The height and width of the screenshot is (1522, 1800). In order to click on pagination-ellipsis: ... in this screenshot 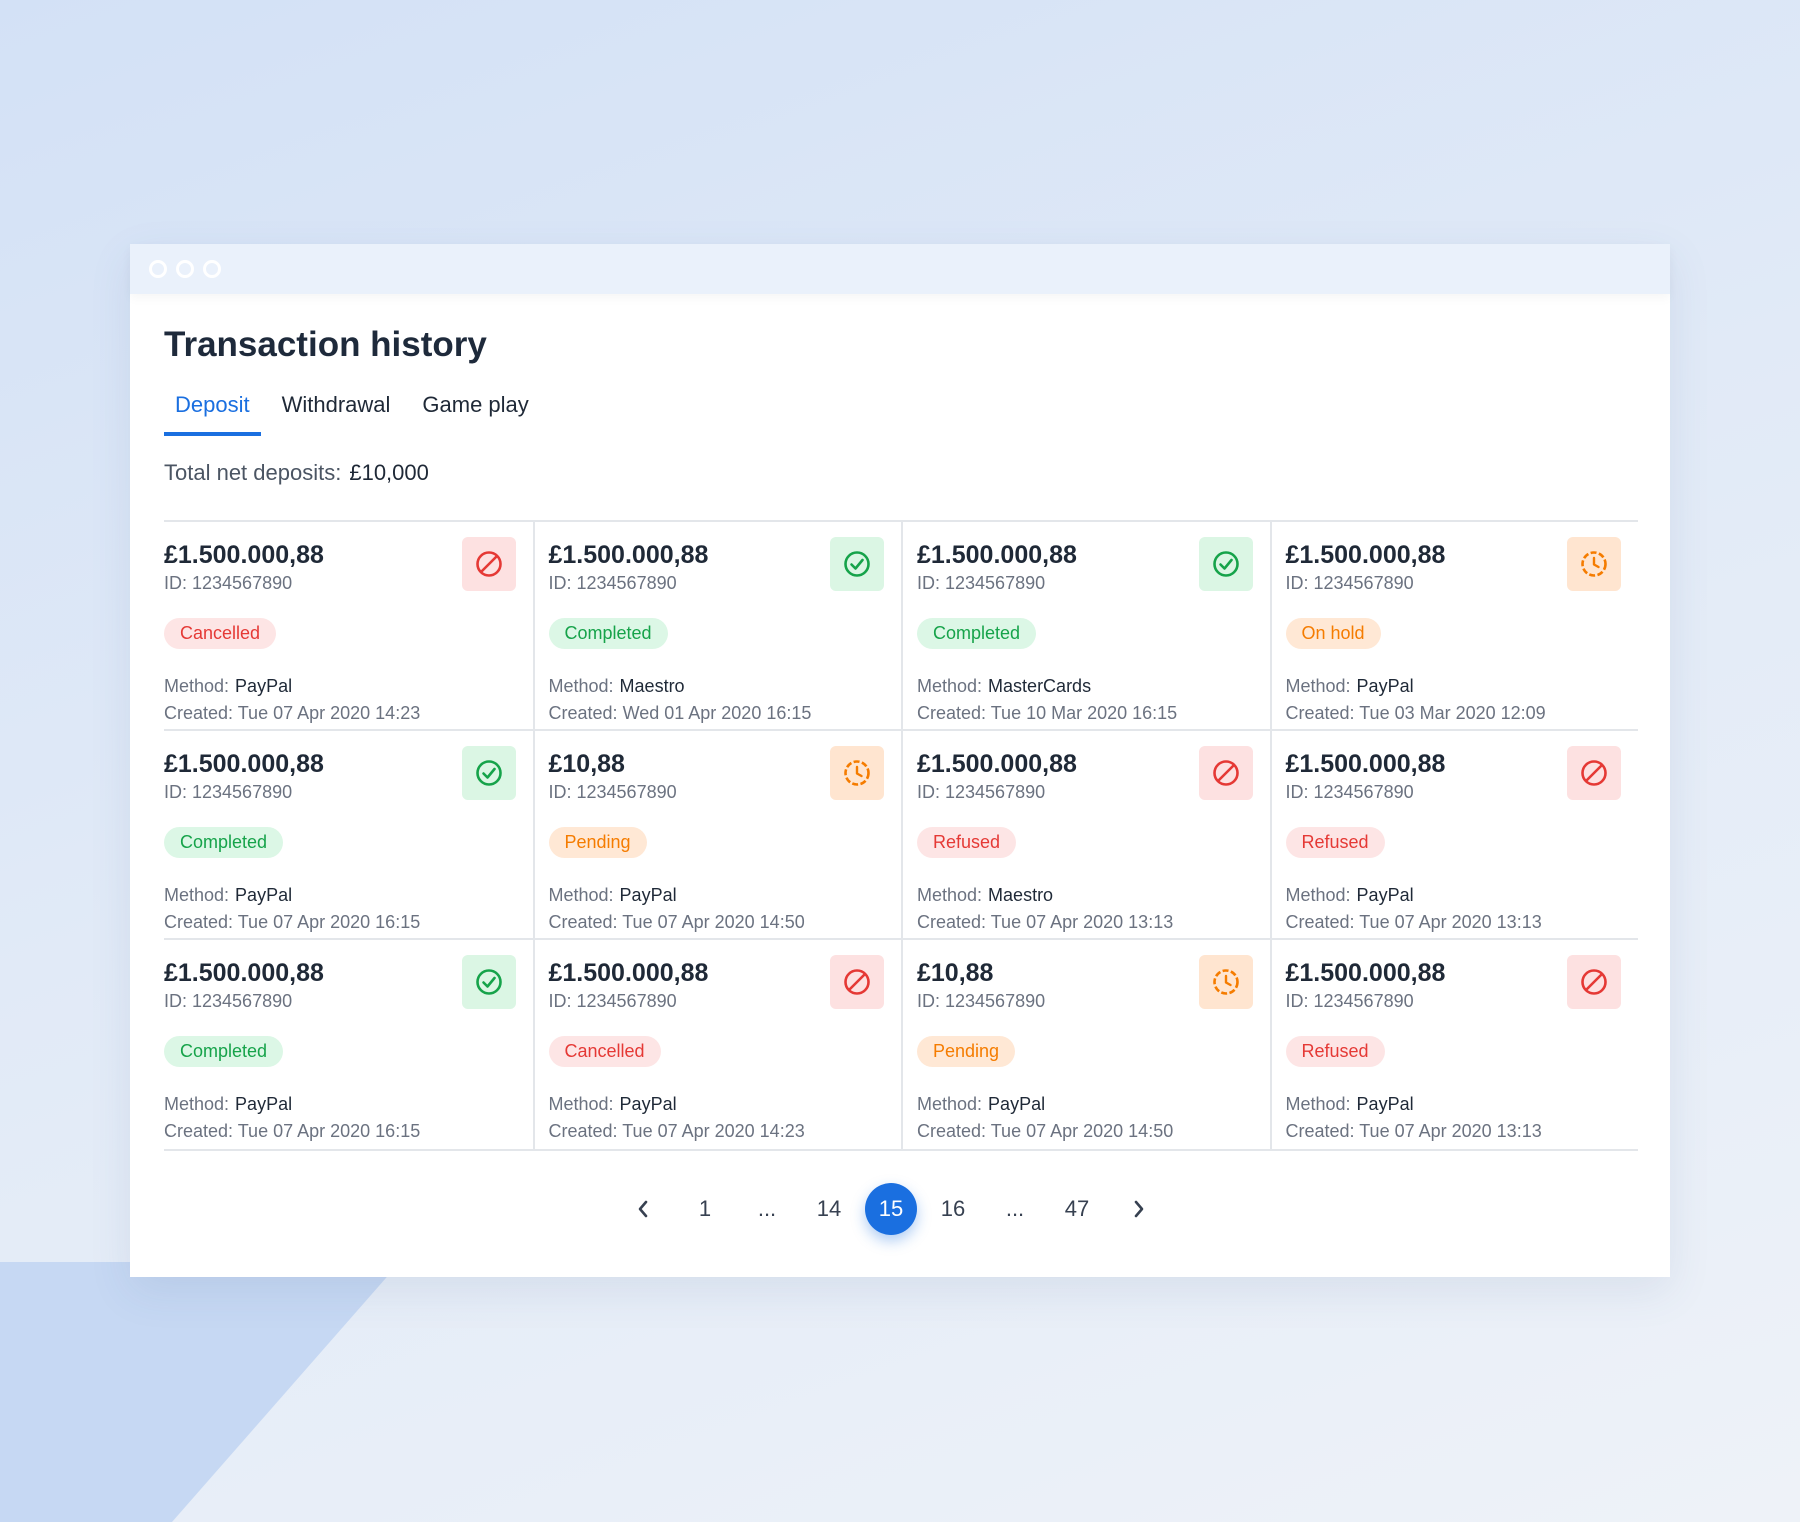, I will do `click(1015, 1208)`.